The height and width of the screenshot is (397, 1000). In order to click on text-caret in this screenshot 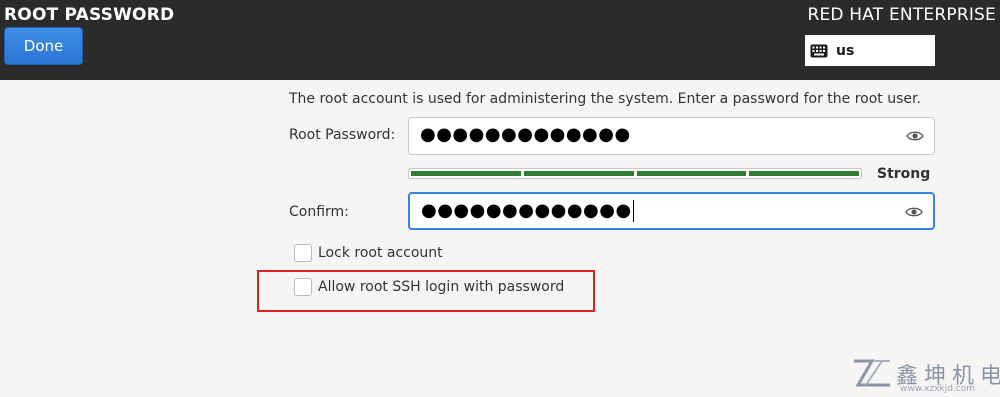, I will do `click(633, 211)`.